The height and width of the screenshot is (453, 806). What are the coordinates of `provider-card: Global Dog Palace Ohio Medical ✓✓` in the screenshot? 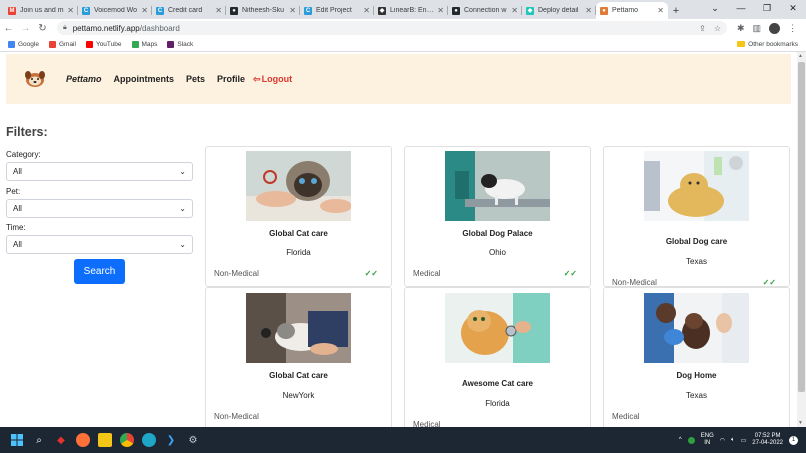 It's located at (497, 216).